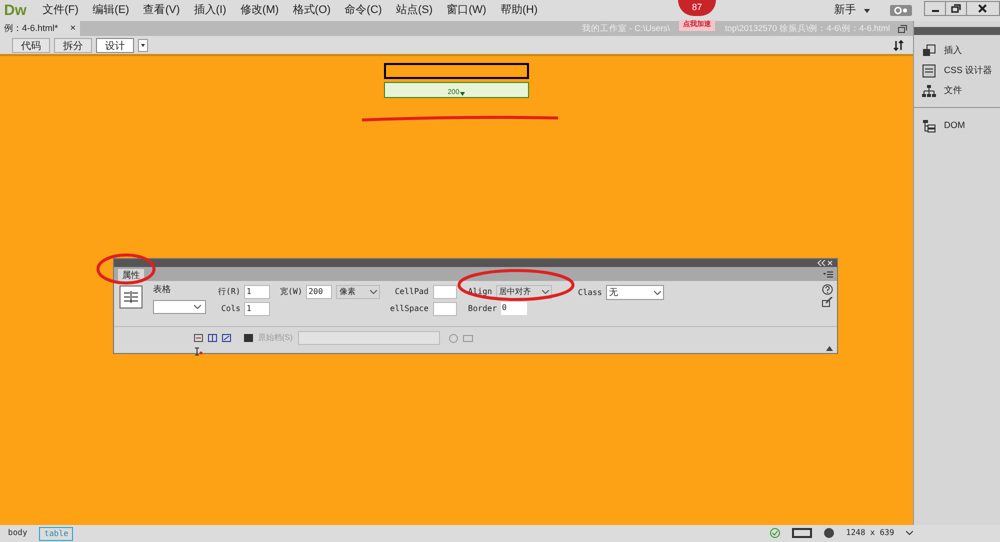  Describe the element at coordinates (802, 533) in the screenshot. I see `device-icon` at that location.